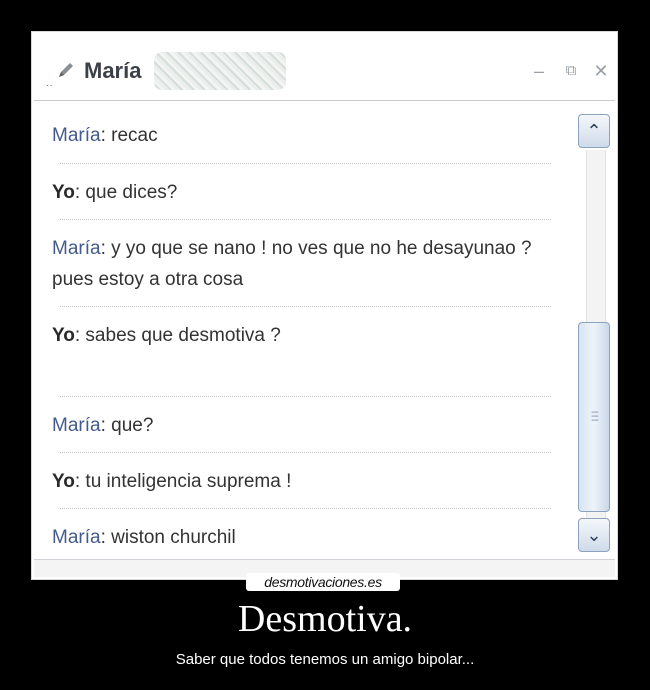 This screenshot has width=650, height=690. What do you see at coordinates (126, 192) in the screenshot?
I see `message-text: : que dices?` at bounding box center [126, 192].